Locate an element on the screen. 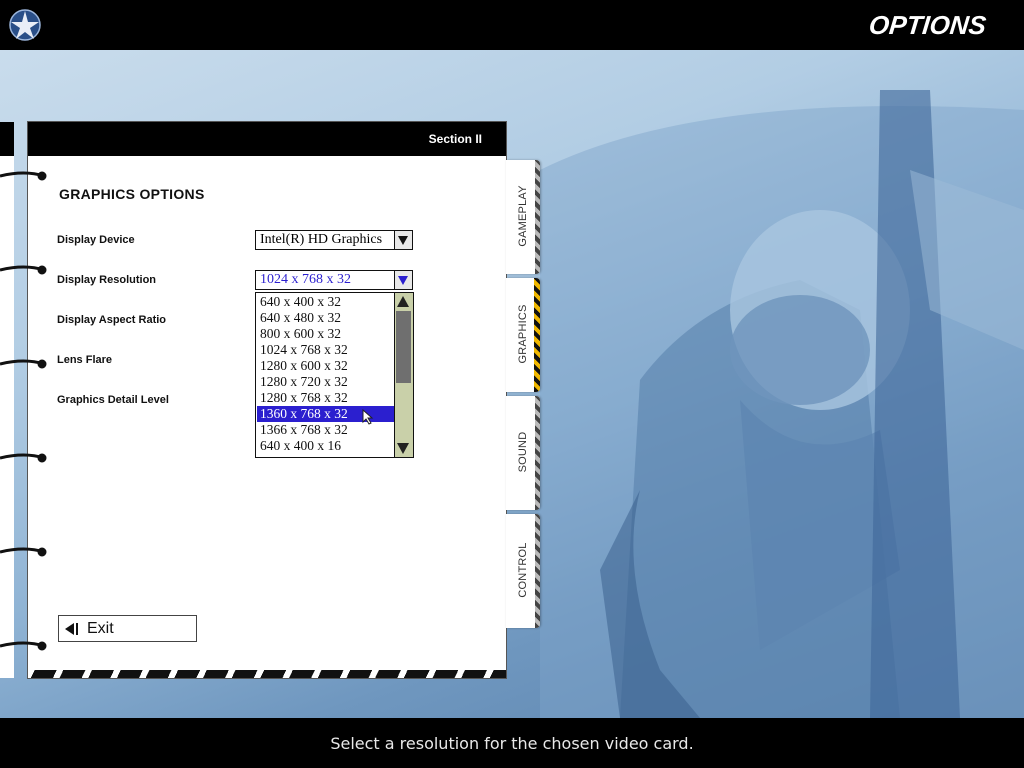 This screenshot has width=1024, height=768. tab-control-label: CONTROL is located at coordinates (523, 570).